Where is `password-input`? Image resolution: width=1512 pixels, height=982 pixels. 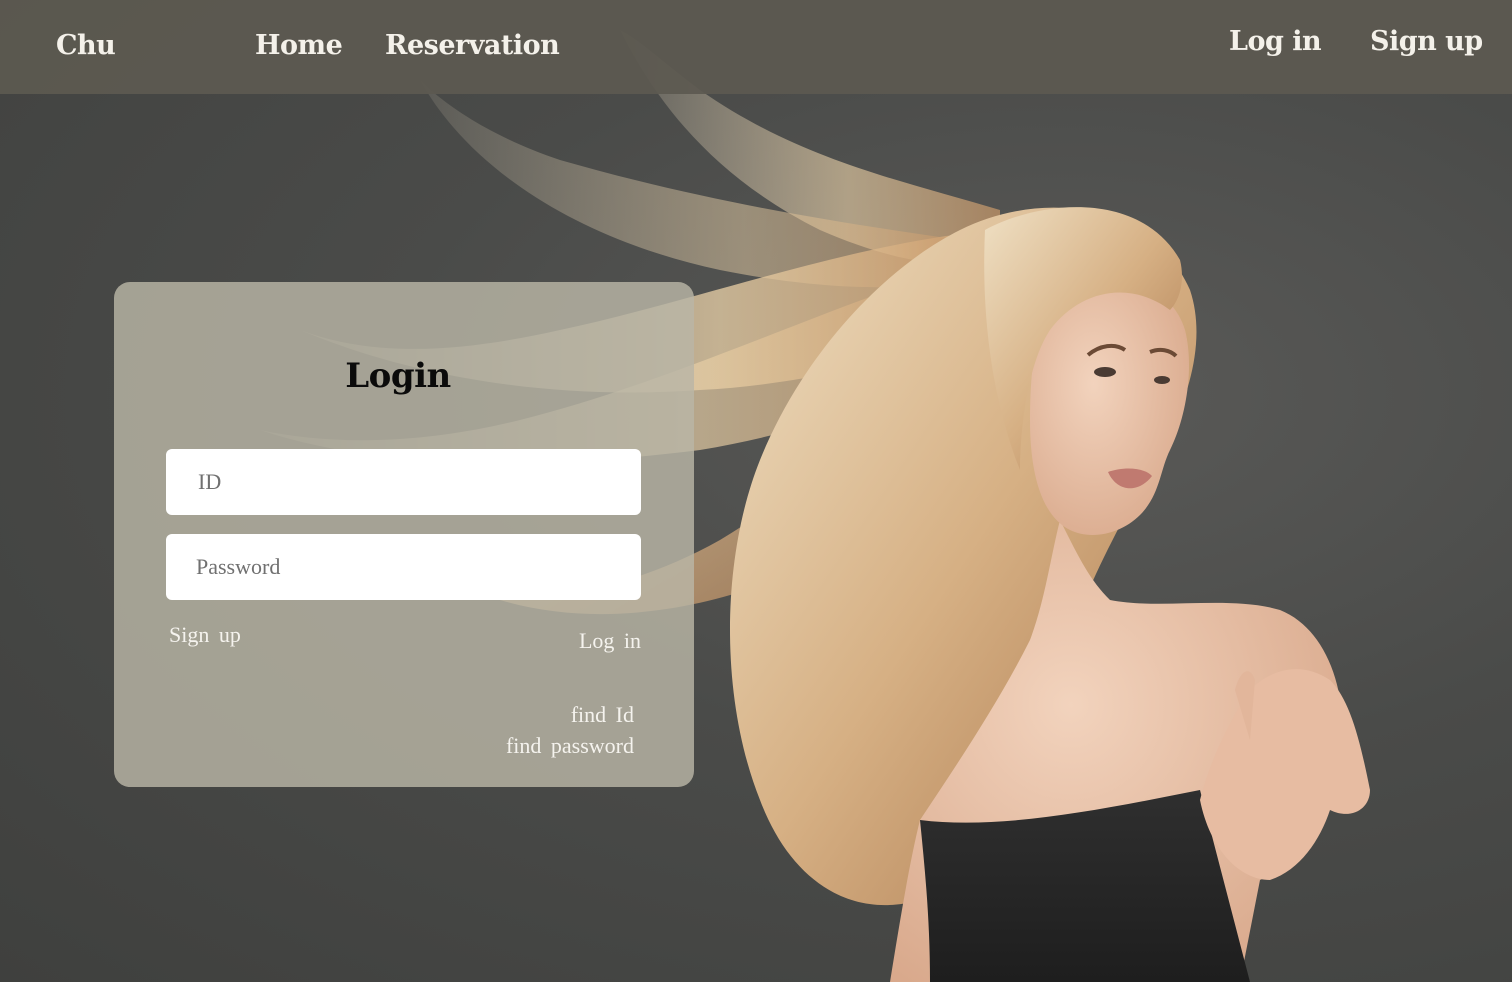
password-input is located at coordinates (403, 567).